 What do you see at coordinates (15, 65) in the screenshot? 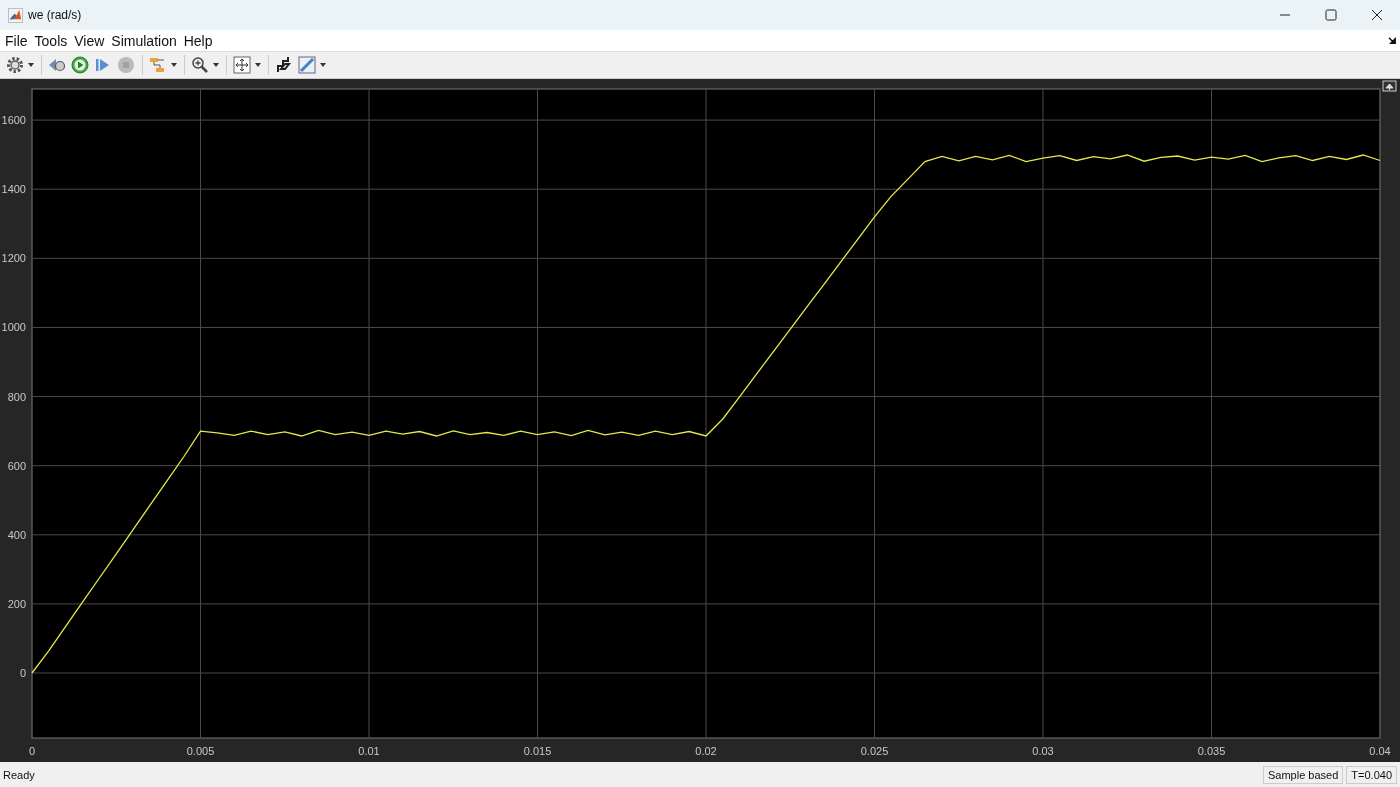
I see `gear-icon` at bounding box center [15, 65].